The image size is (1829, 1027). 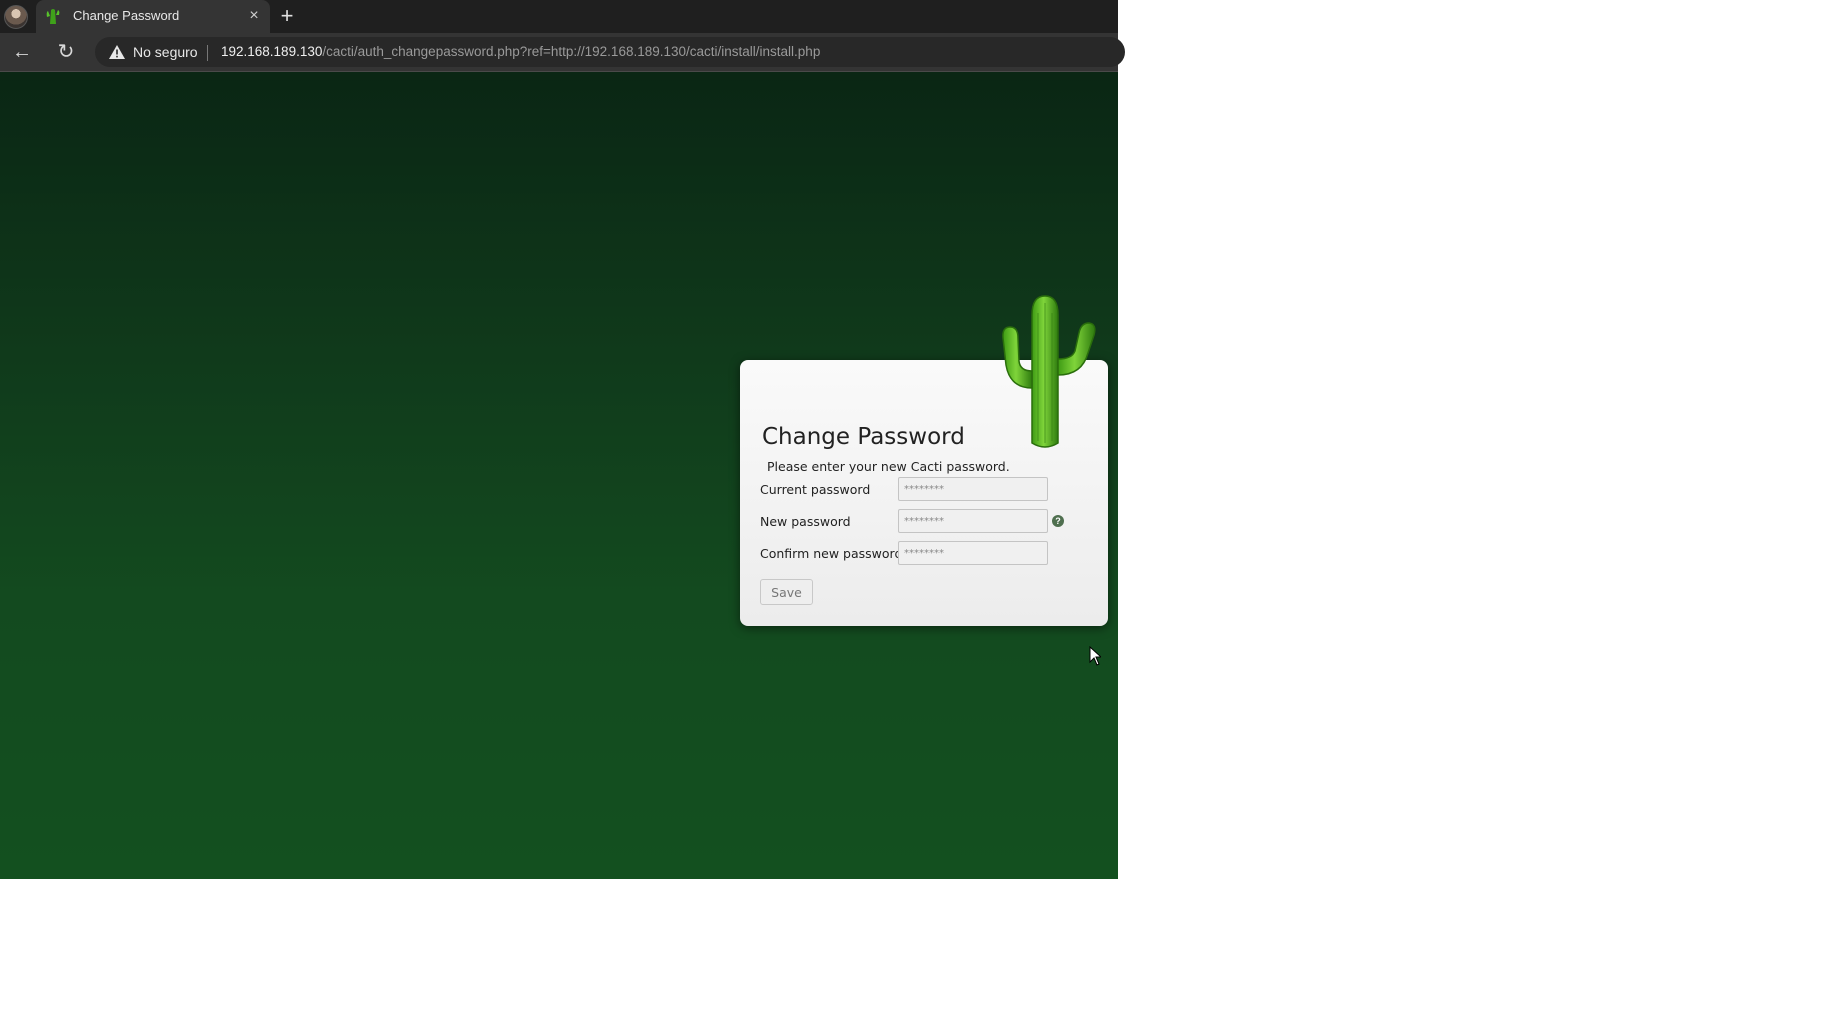 I want to click on help-icon: ?, so click(x=1058, y=521).